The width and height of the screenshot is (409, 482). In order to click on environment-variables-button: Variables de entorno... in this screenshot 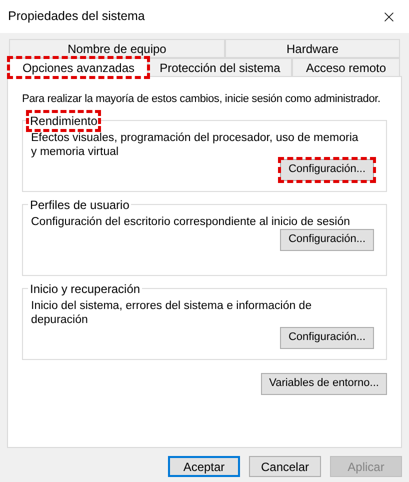, I will do `click(324, 383)`.